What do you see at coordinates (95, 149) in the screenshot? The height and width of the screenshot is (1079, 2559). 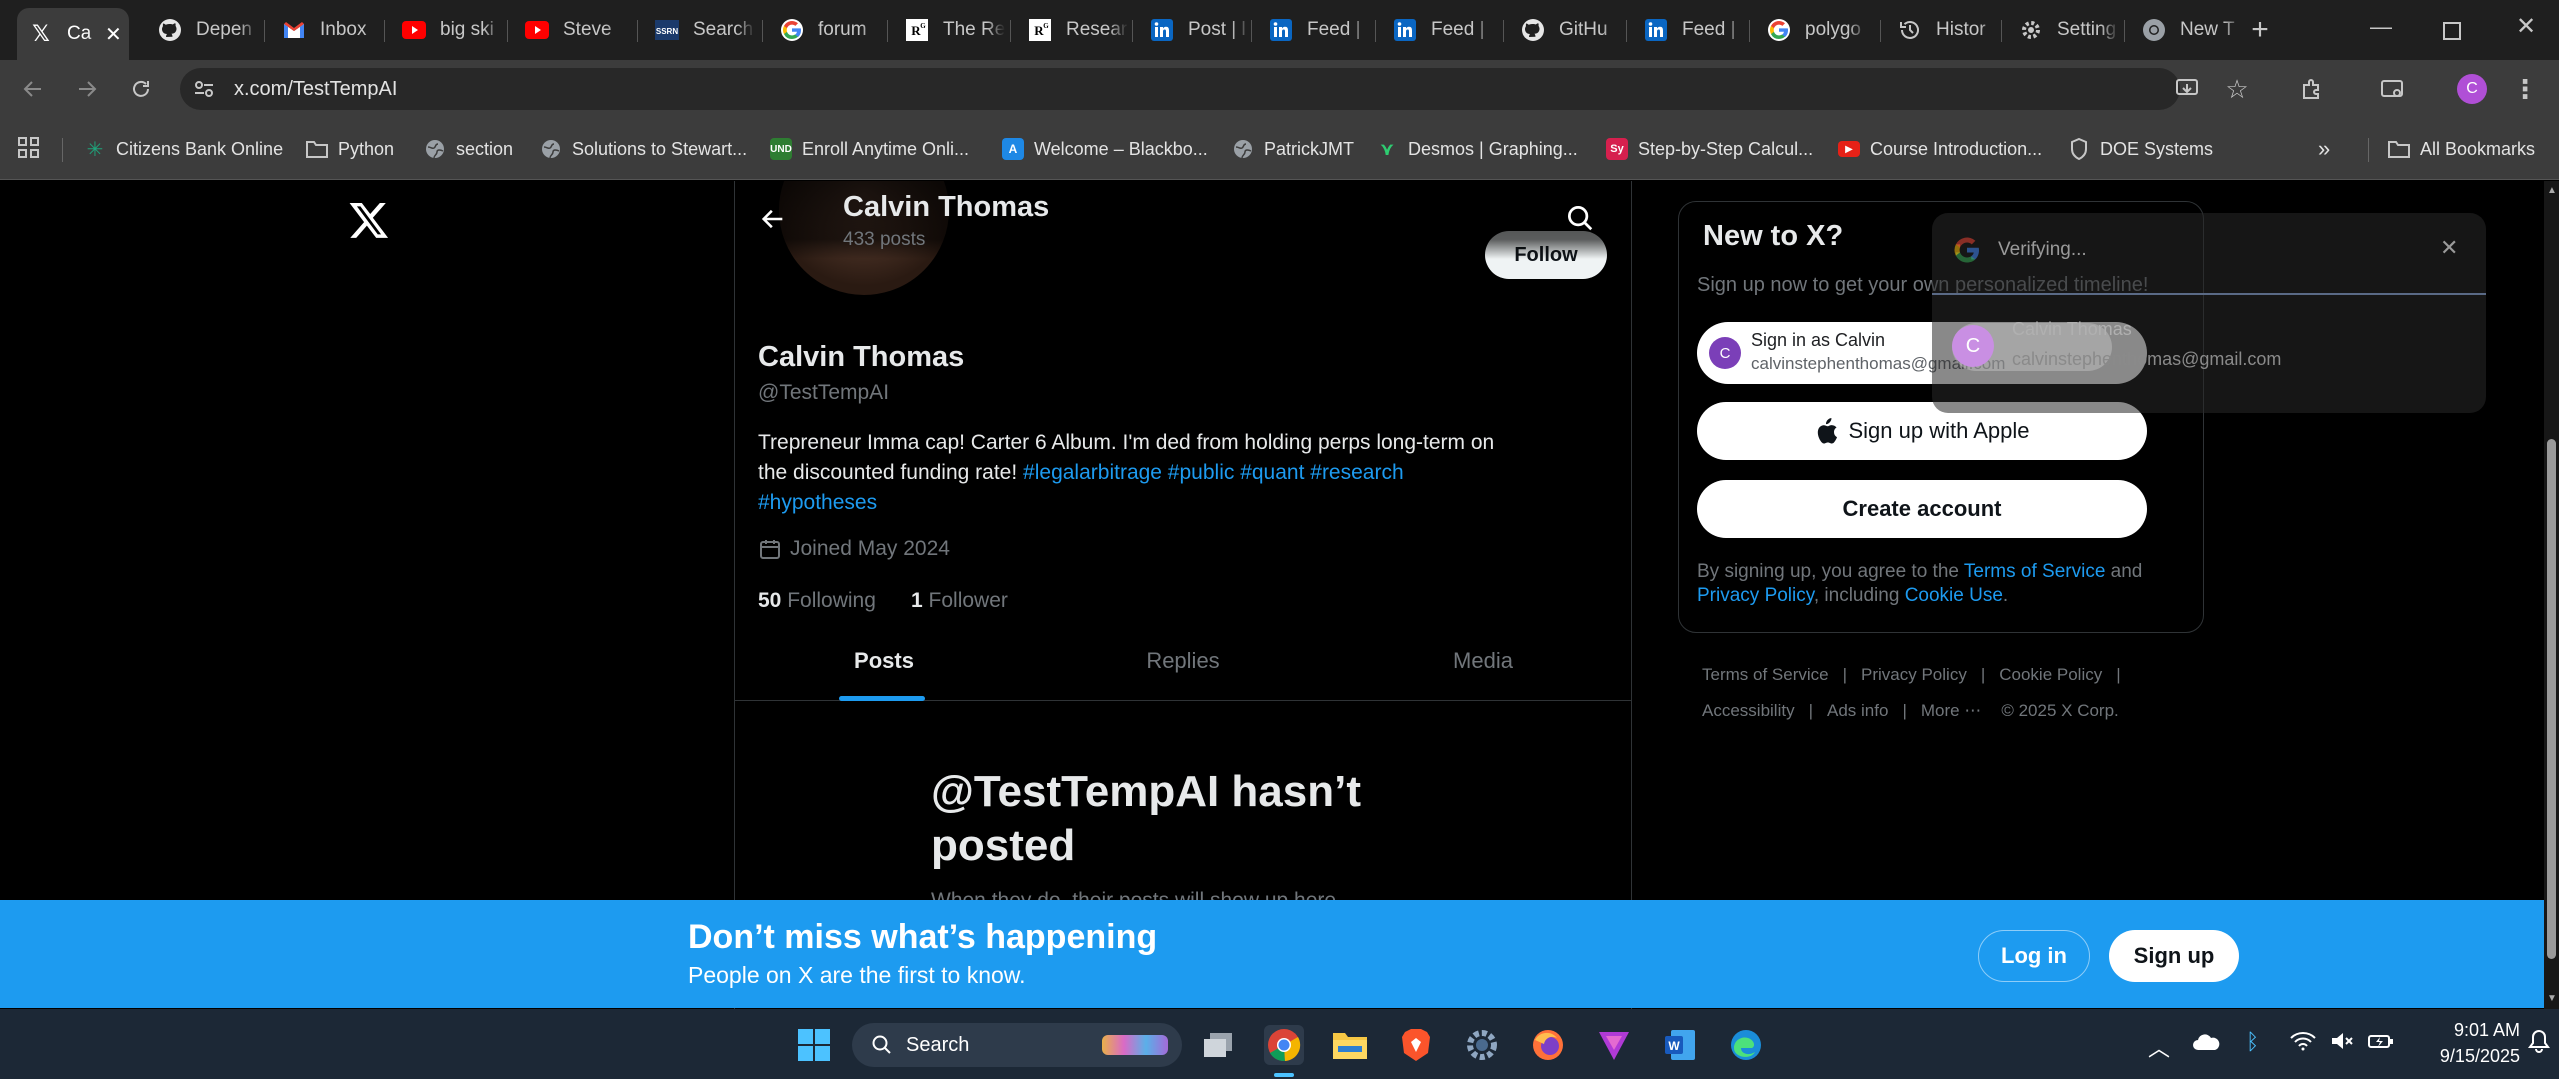 I see `citizens-bank-icon: ✳` at bounding box center [95, 149].